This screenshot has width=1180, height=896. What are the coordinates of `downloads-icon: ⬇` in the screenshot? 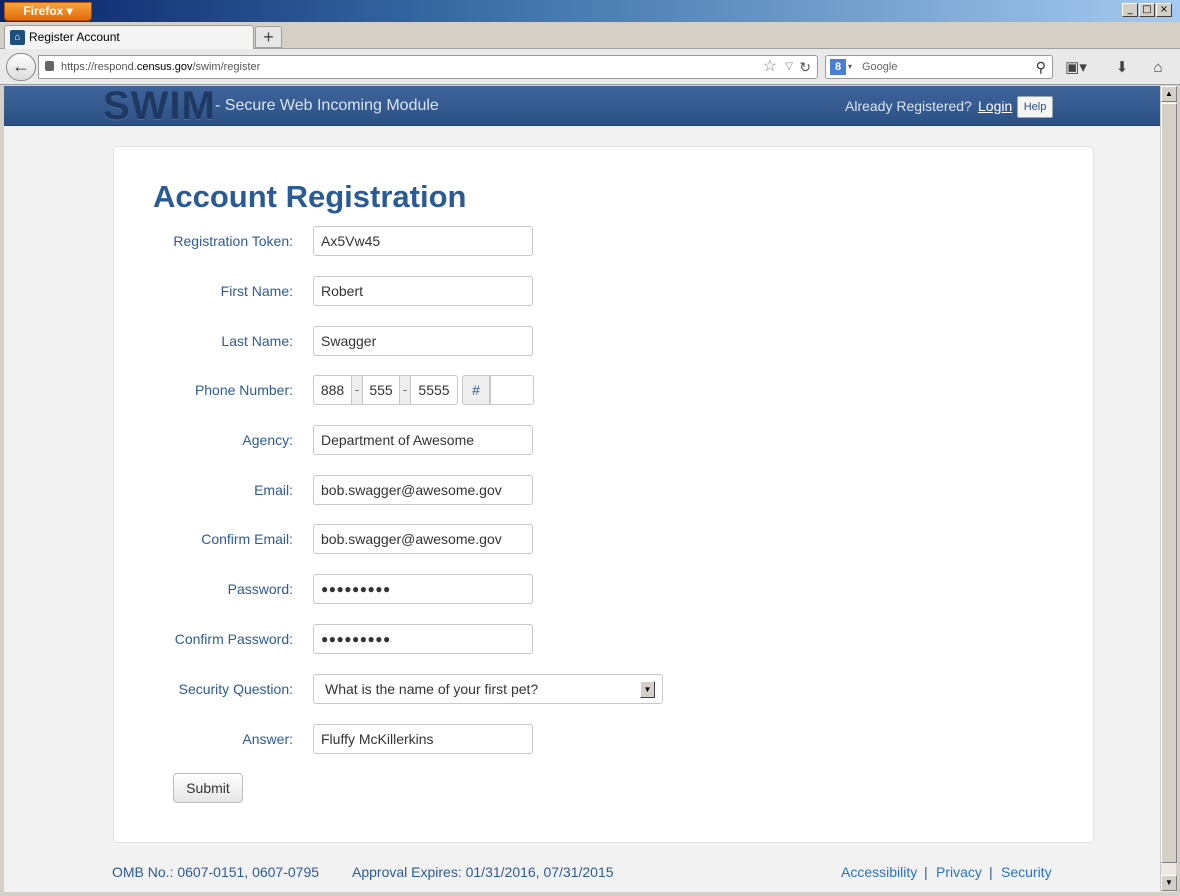 It's located at (1122, 68).